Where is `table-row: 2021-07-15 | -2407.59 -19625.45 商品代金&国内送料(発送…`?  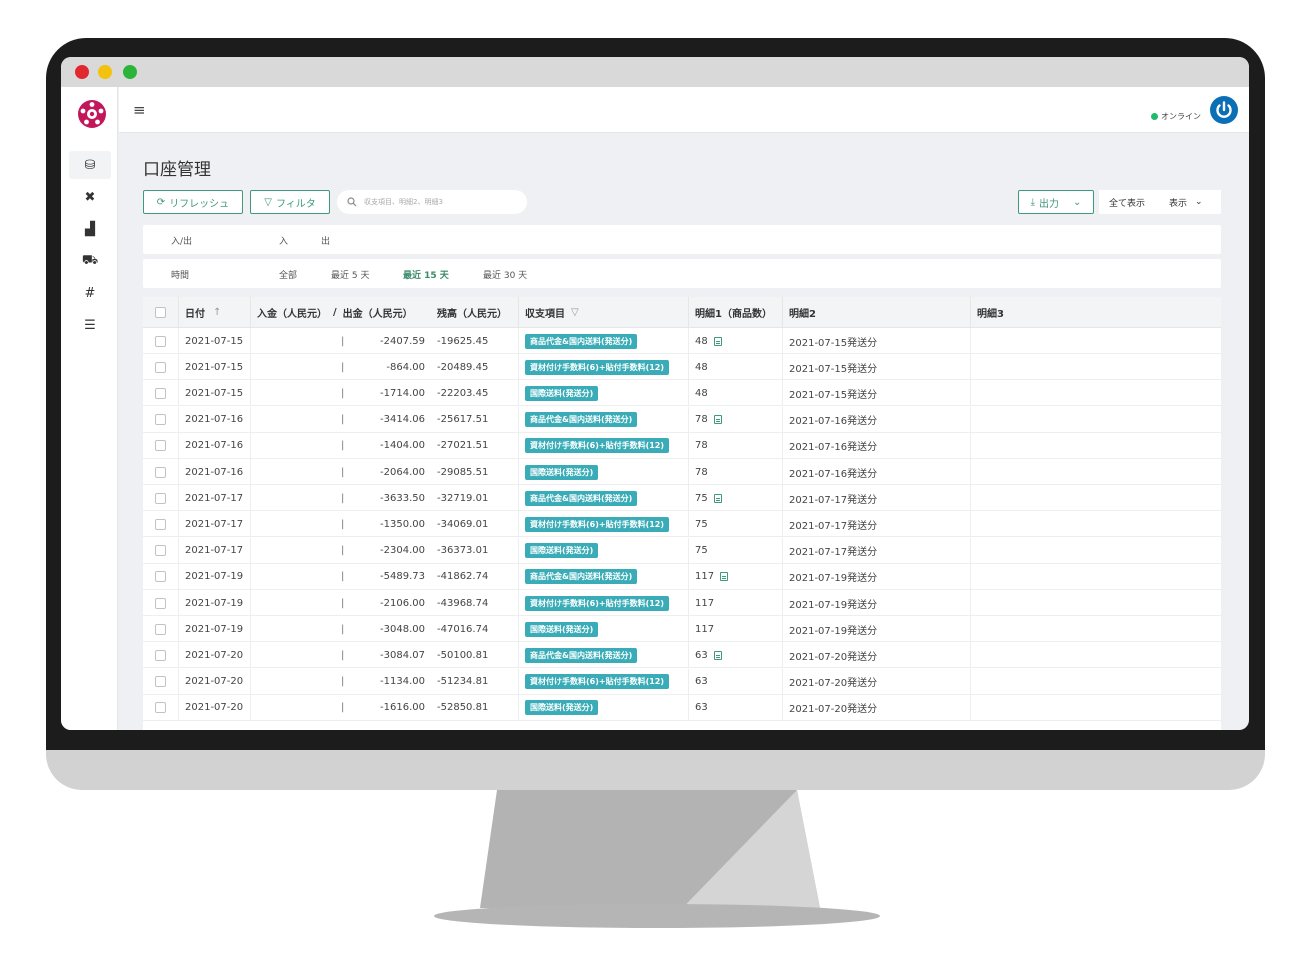
table-row: 2021-07-15 | -2407.59 -19625.45 商品代金&国内送料(発送… is located at coordinates (682, 341).